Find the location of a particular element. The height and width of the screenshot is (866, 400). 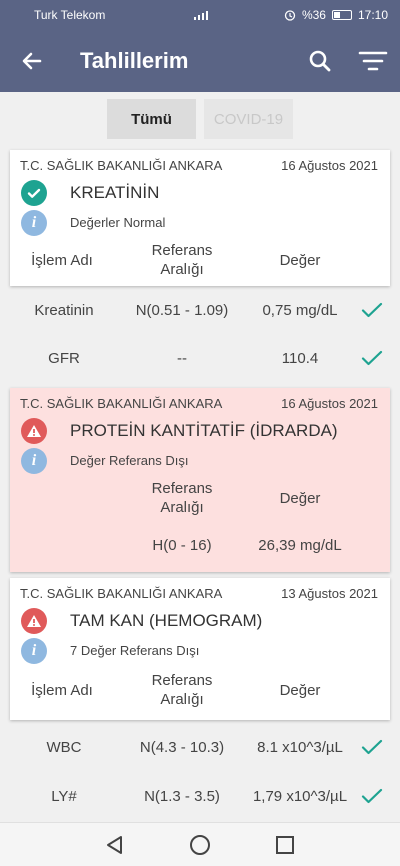

carrier-name: Turk Telekom is located at coordinates (70, 15).